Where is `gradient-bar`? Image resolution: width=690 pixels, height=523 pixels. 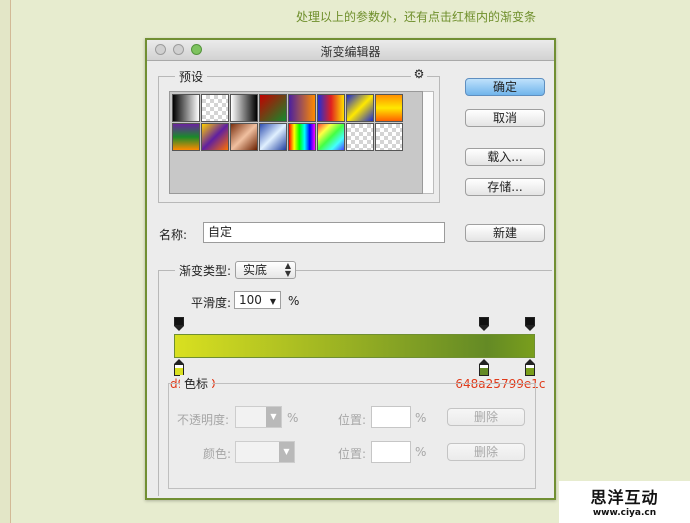 gradient-bar is located at coordinates (354, 346).